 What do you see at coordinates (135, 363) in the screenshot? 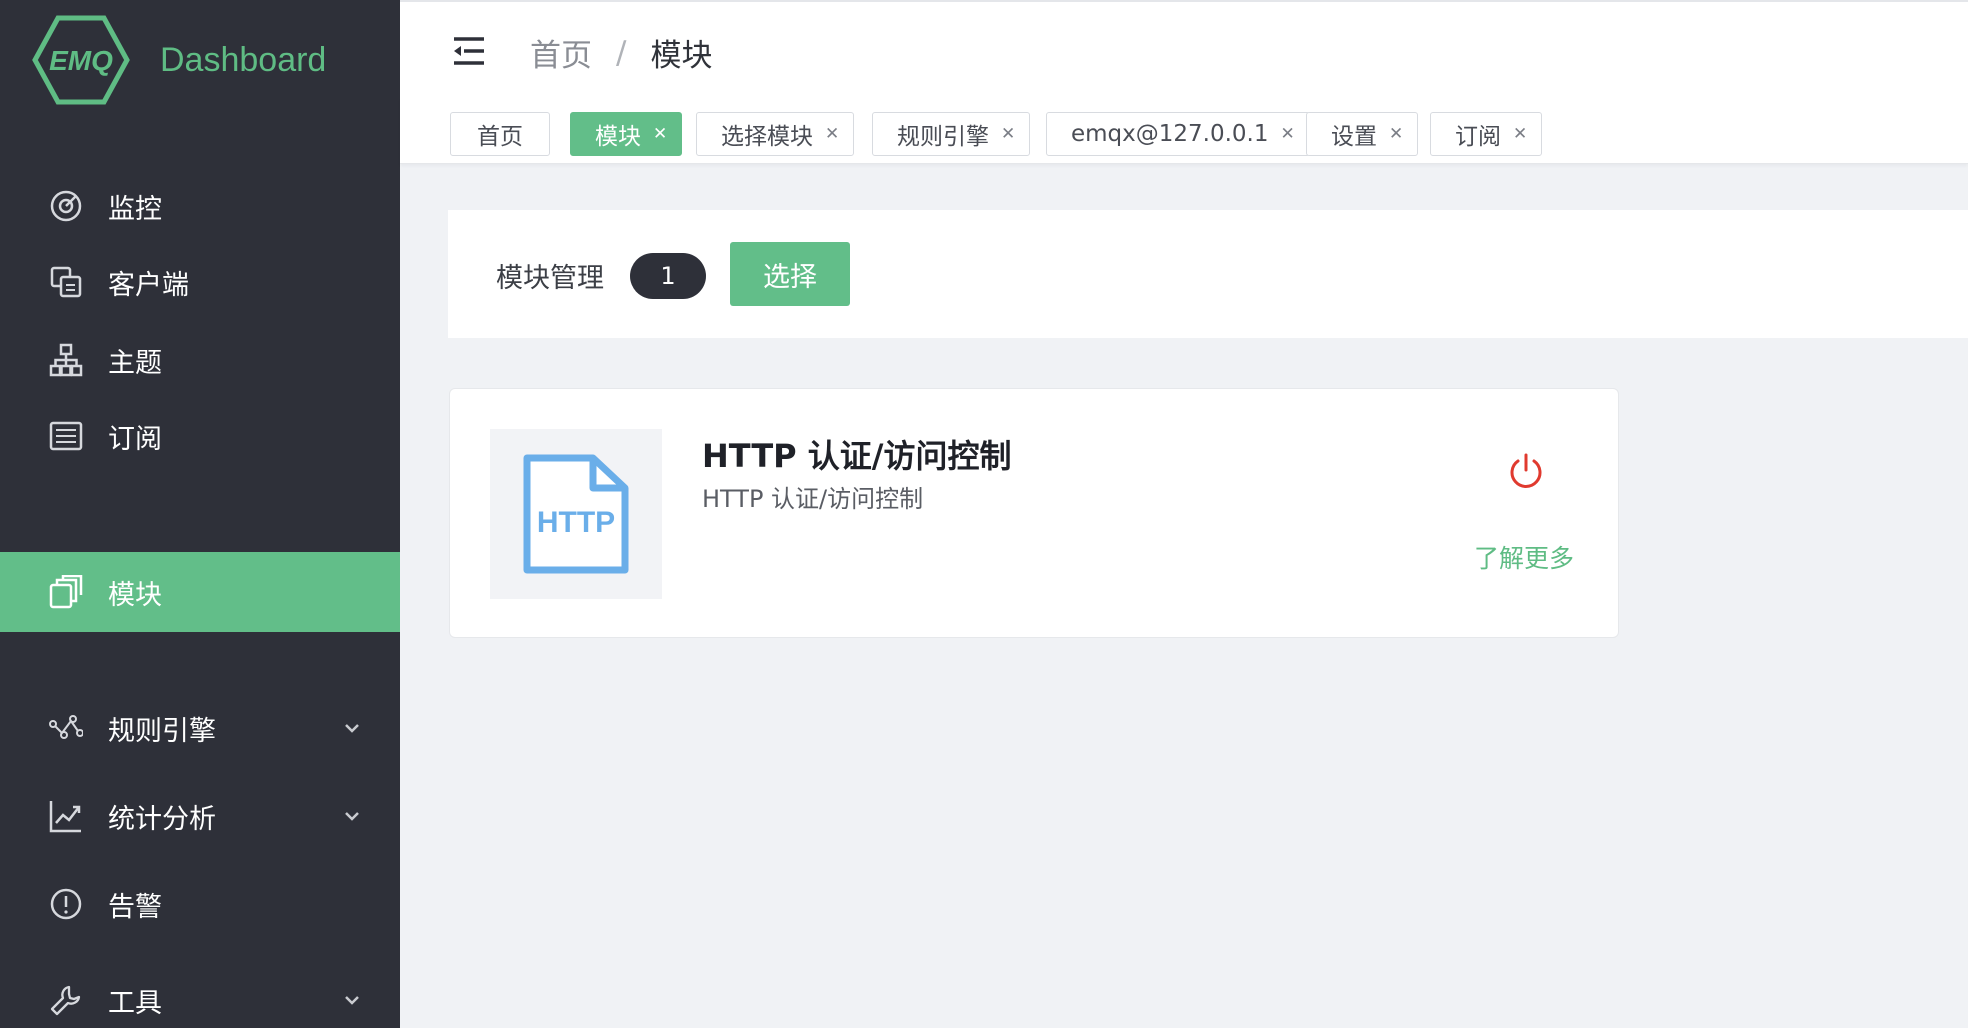
I see `sidebar-item-label: 主题` at bounding box center [135, 363].